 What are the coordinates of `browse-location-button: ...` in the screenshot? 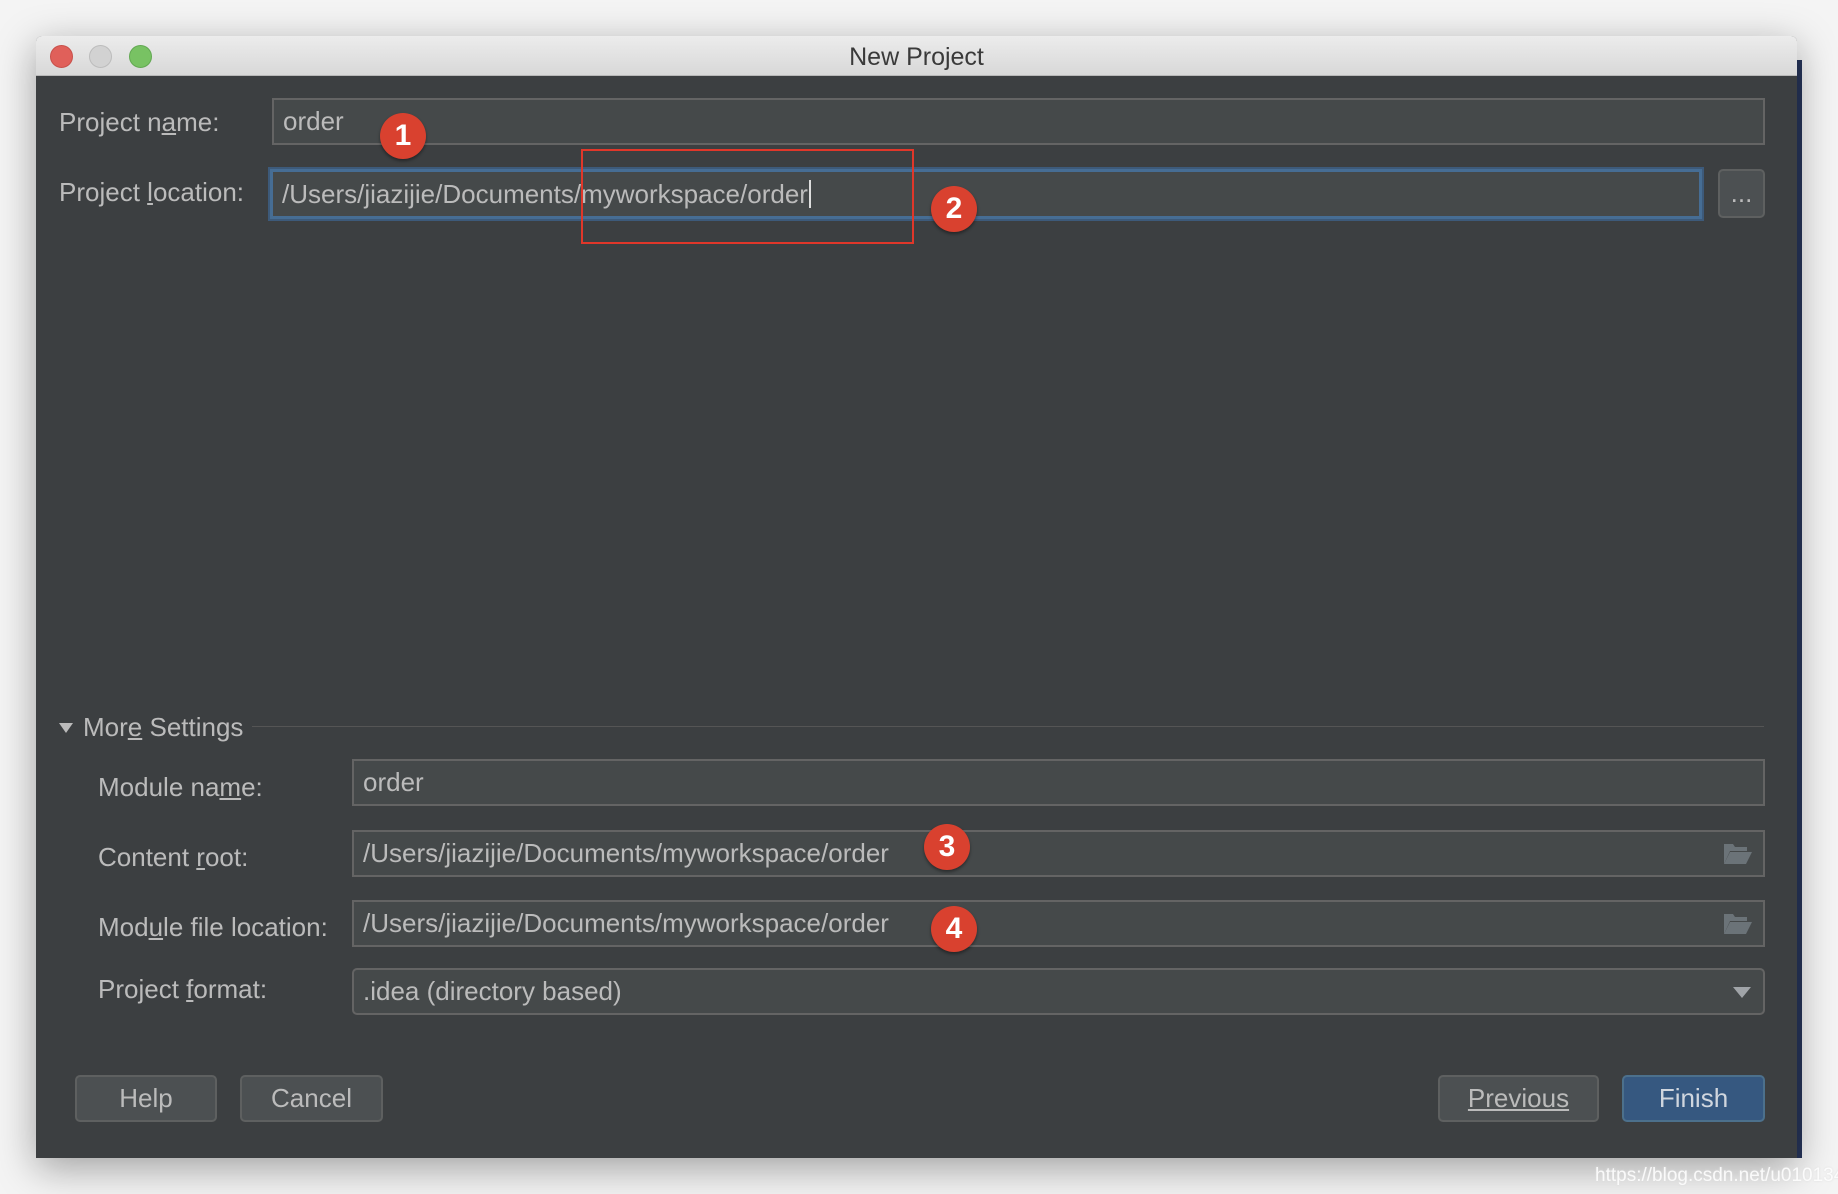 It's located at (1741, 193).